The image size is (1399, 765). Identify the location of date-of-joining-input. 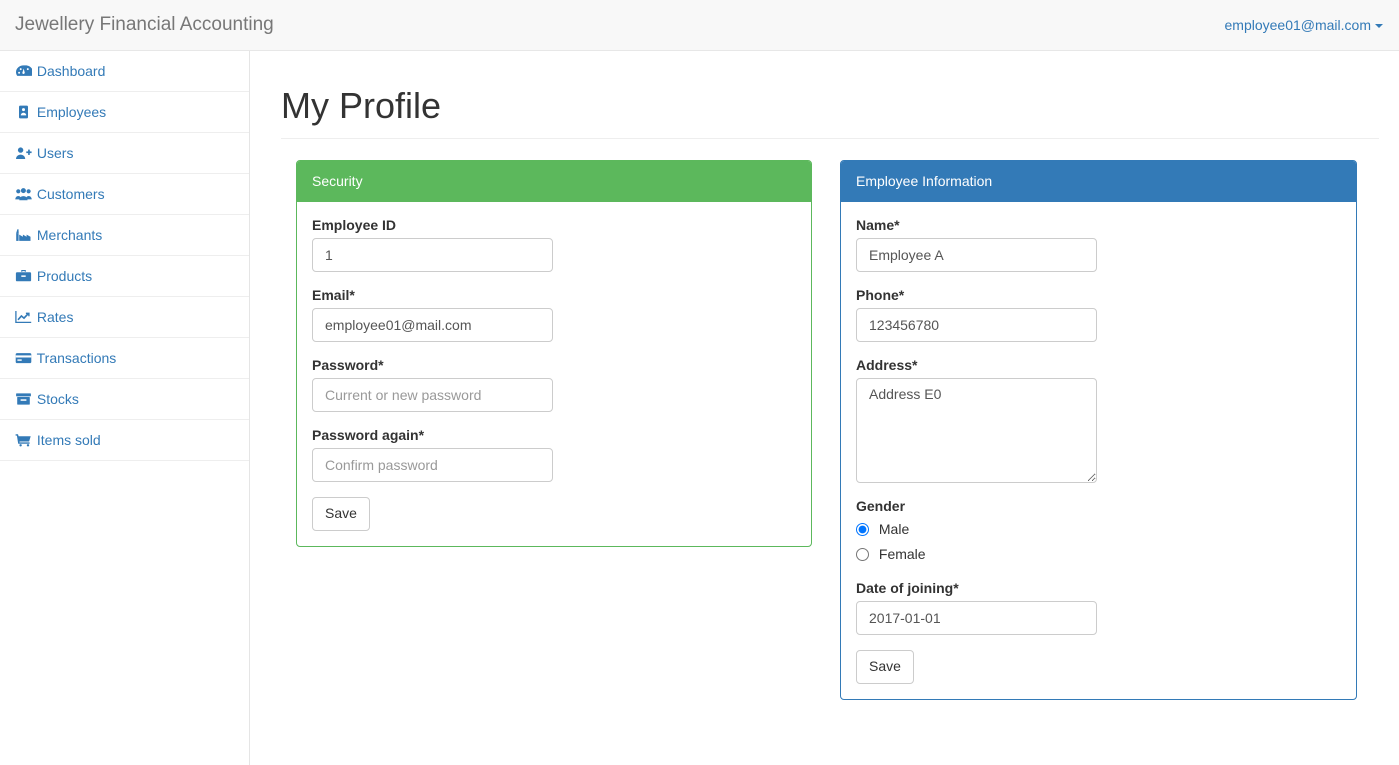
(976, 618).